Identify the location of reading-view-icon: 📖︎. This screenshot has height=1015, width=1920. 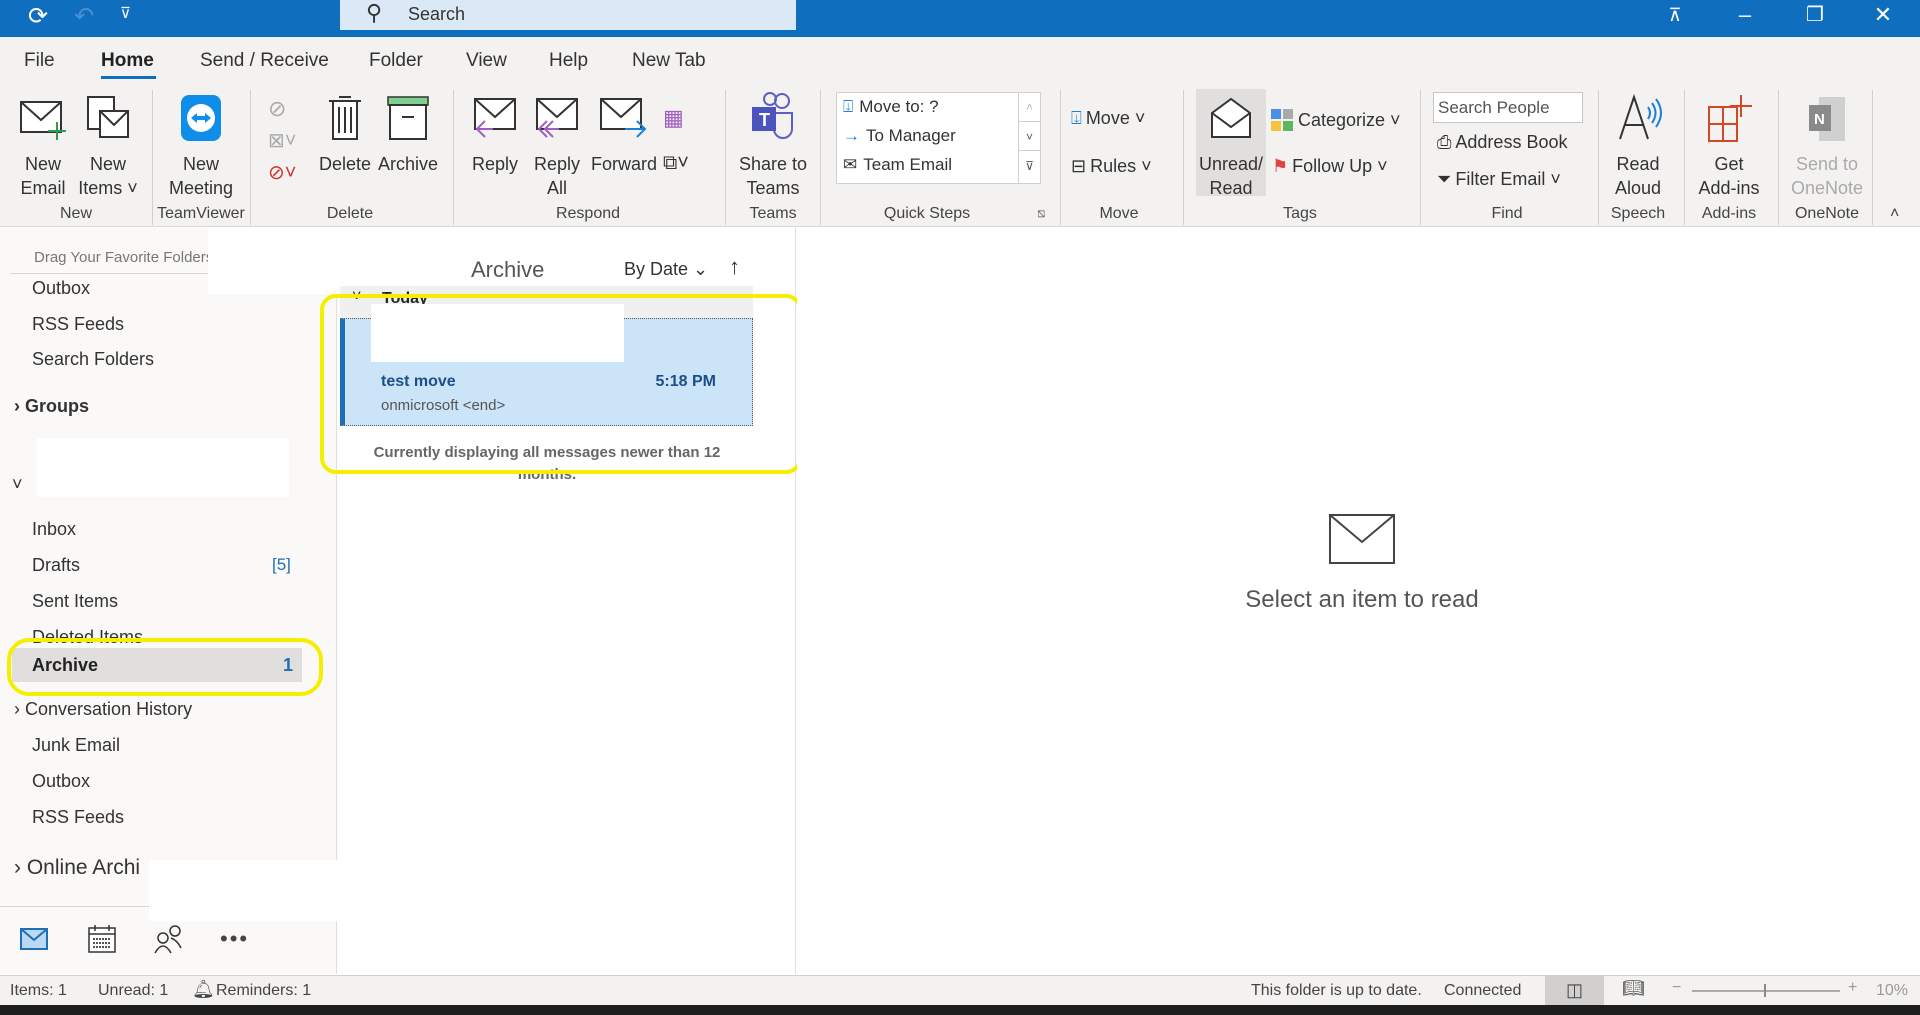
(1633, 988).